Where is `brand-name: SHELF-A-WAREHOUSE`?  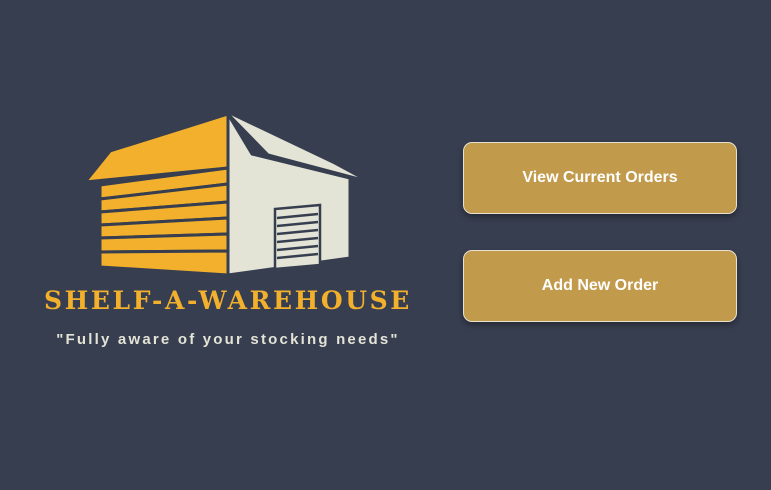 brand-name: SHELF-A-WAREHOUSE is located at coordinates (228, 300).